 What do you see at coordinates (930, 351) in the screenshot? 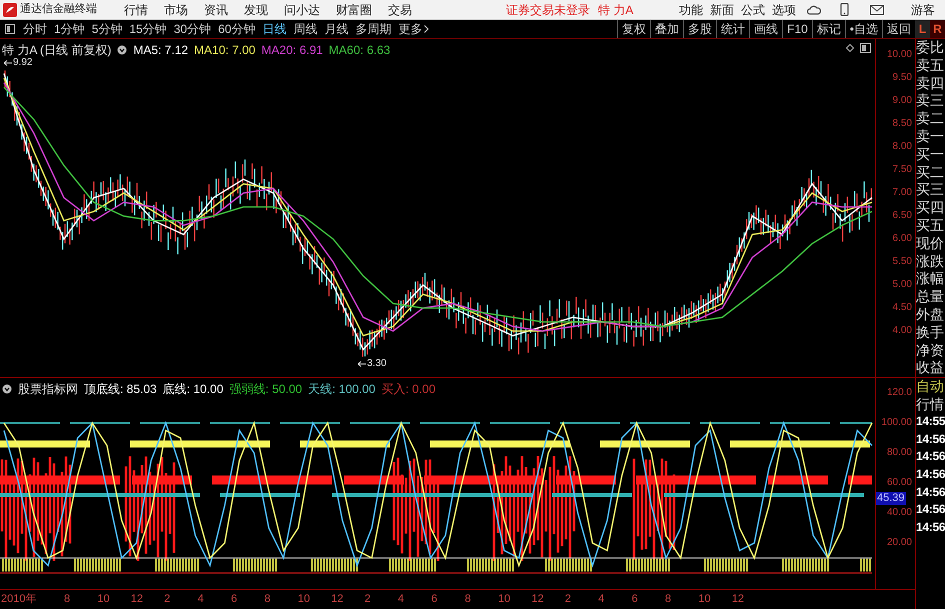
I see `quote-label: 净资` at bounding box center [930, 351].